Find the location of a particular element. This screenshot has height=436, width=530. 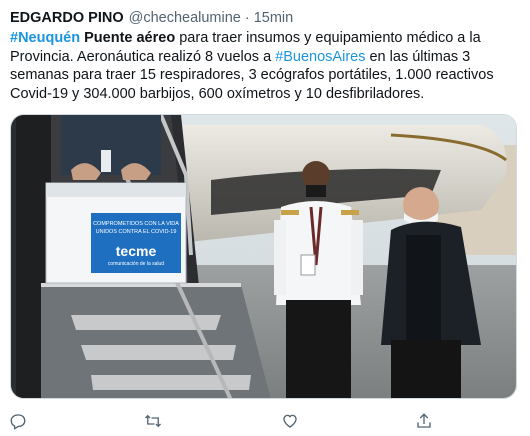

tweet-timestamp: 15min is located at coordinates (274, 18).